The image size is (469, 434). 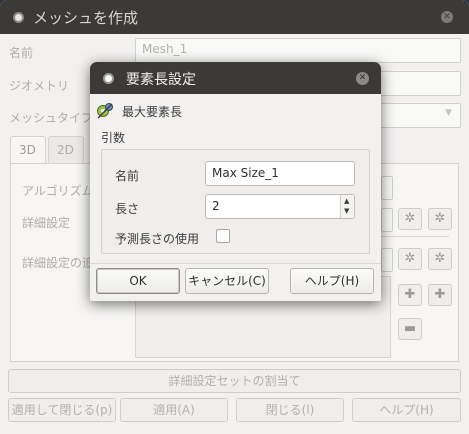 I want to click on hypothesis-name-input: Max Size_1, so click(x=280, y=173).